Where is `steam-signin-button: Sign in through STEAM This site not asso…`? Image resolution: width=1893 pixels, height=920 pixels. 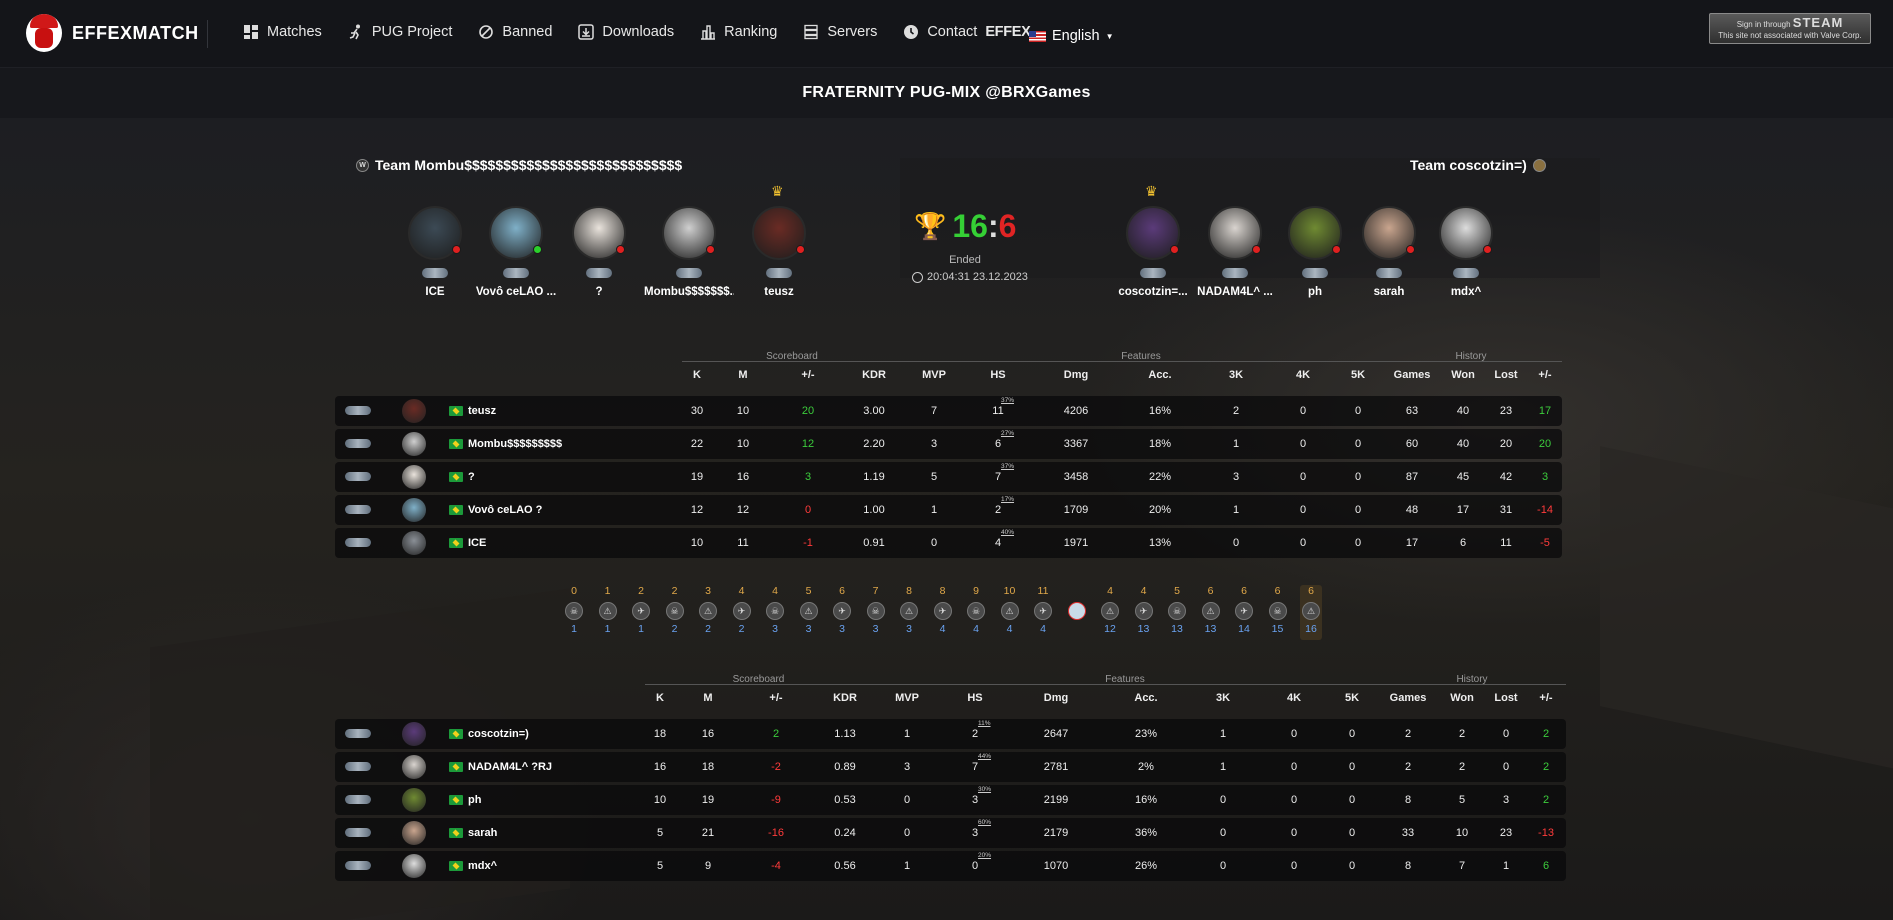
steam-signin-button: Sign in through STEAM This site not asso… is located at coordinates (1790, 28).